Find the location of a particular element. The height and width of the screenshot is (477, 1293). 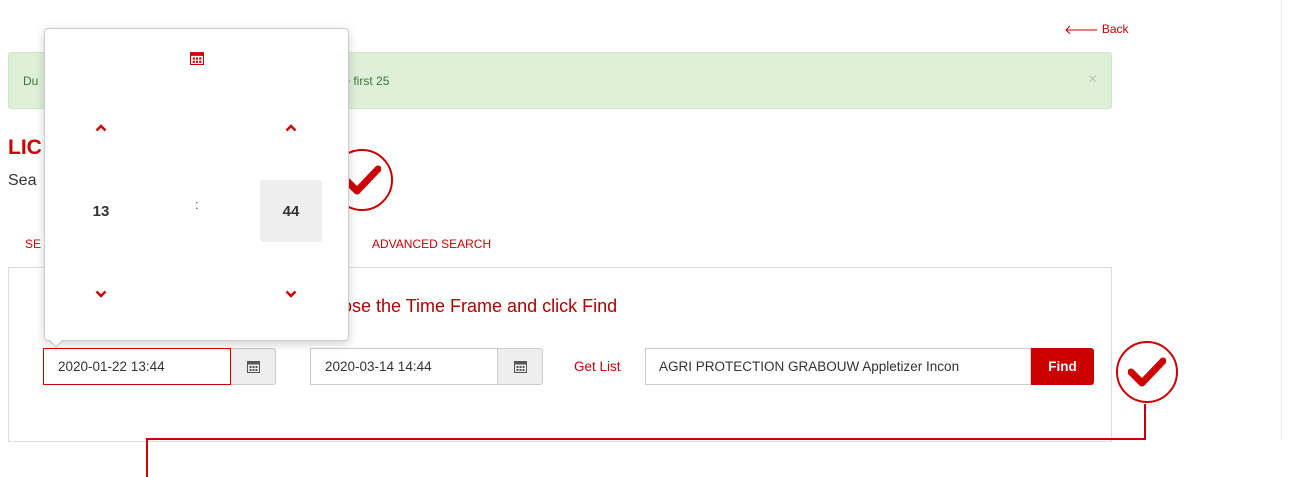

page-title: LIC is located at coordinates (25, 147).